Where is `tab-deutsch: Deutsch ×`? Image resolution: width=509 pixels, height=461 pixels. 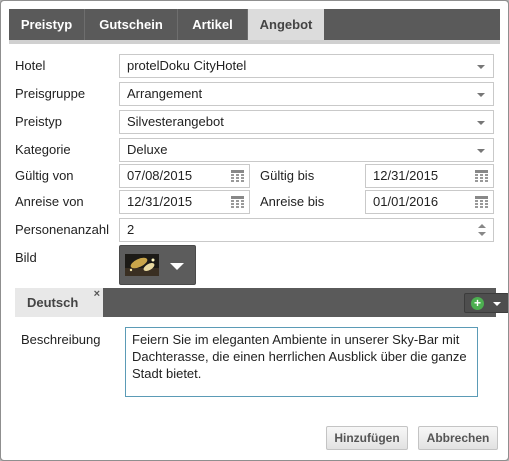 tab-deutsch: Deutsch × is located at coordinates (59, 302).